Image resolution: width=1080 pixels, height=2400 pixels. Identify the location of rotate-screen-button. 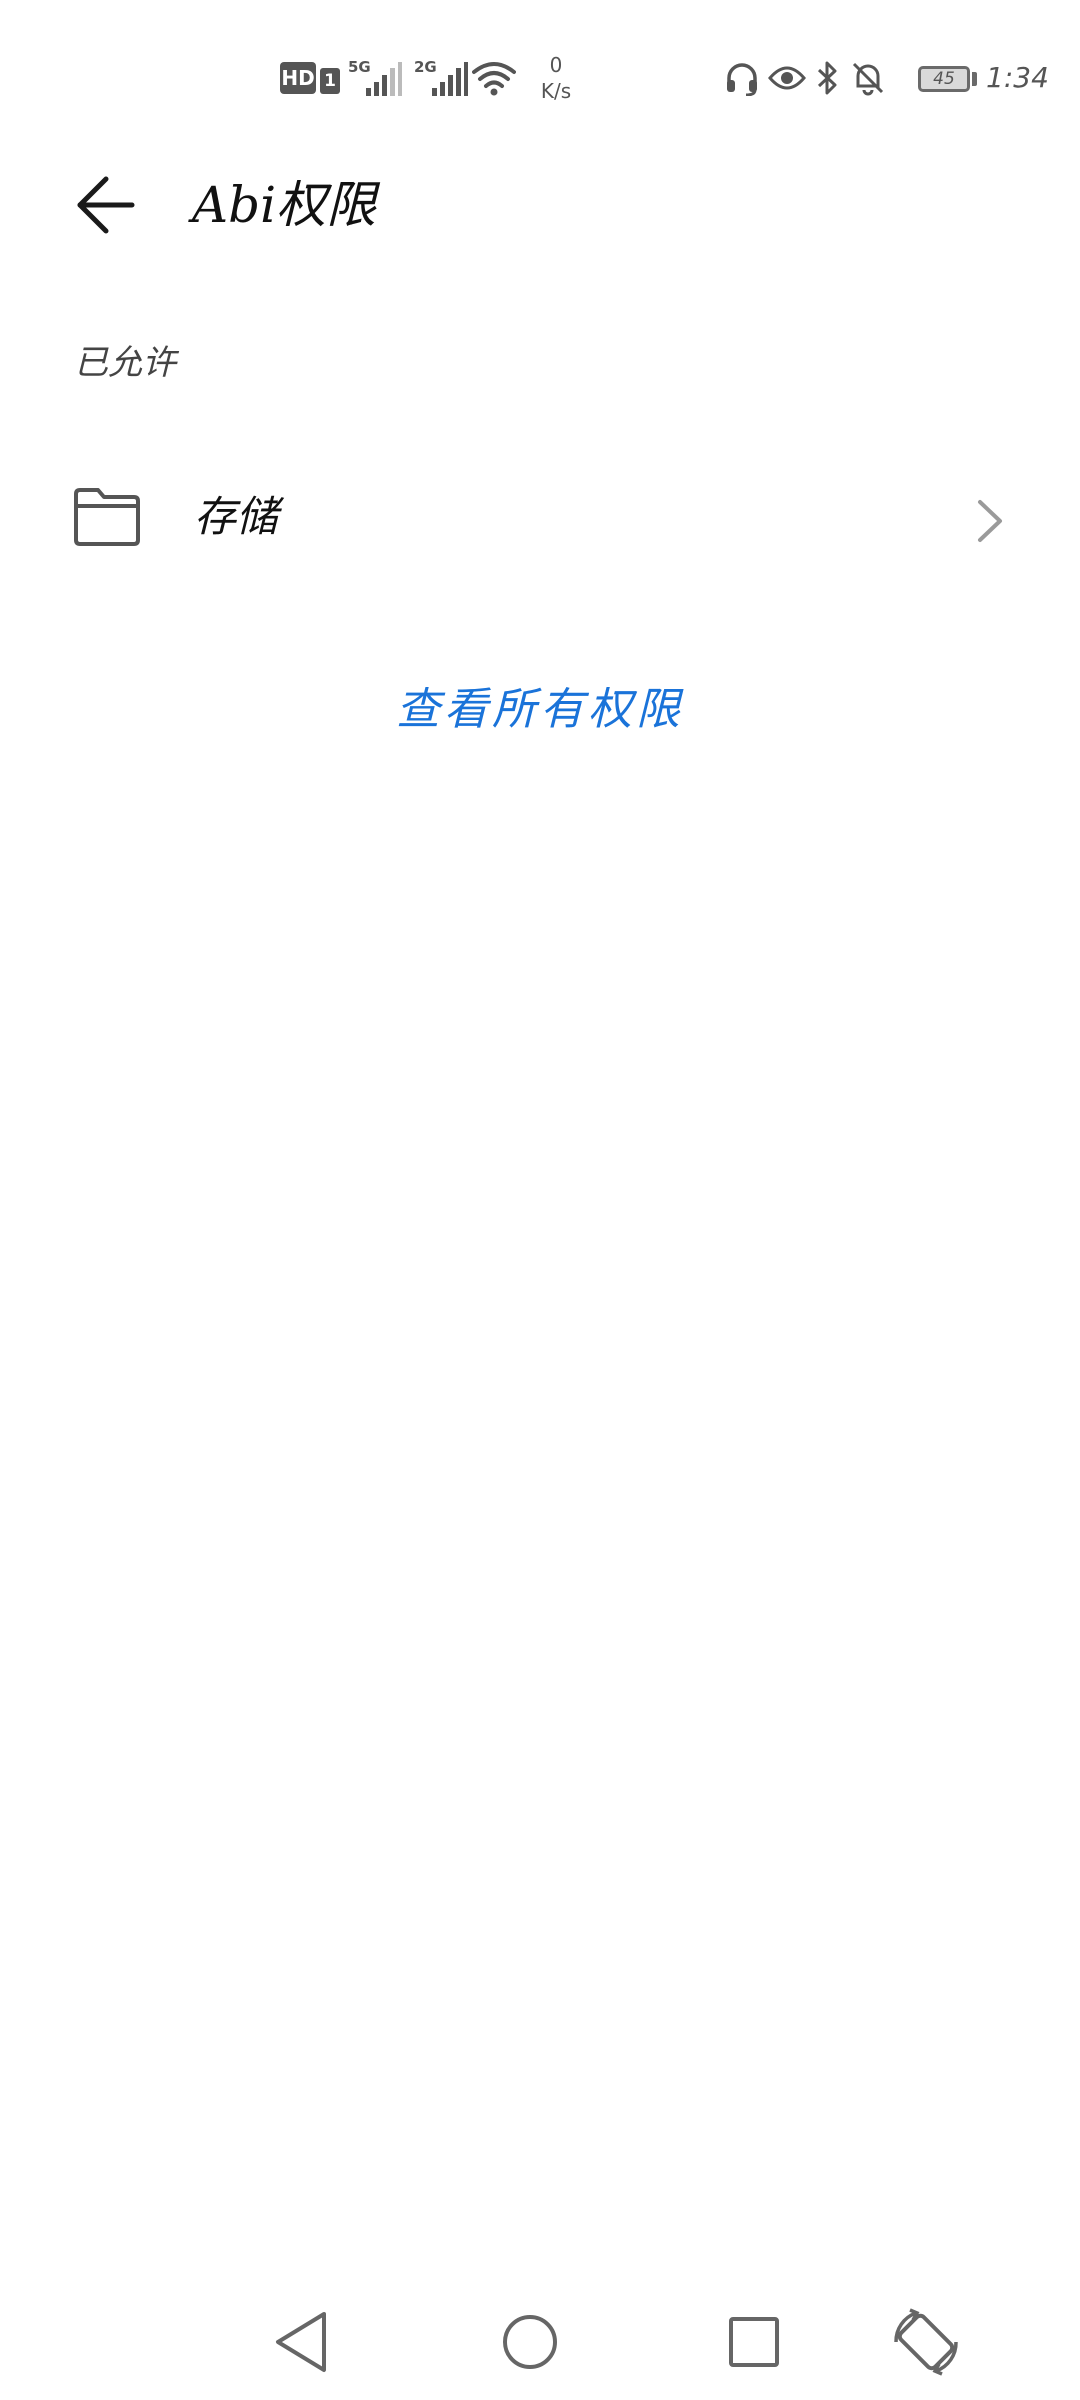
(926, 2342).